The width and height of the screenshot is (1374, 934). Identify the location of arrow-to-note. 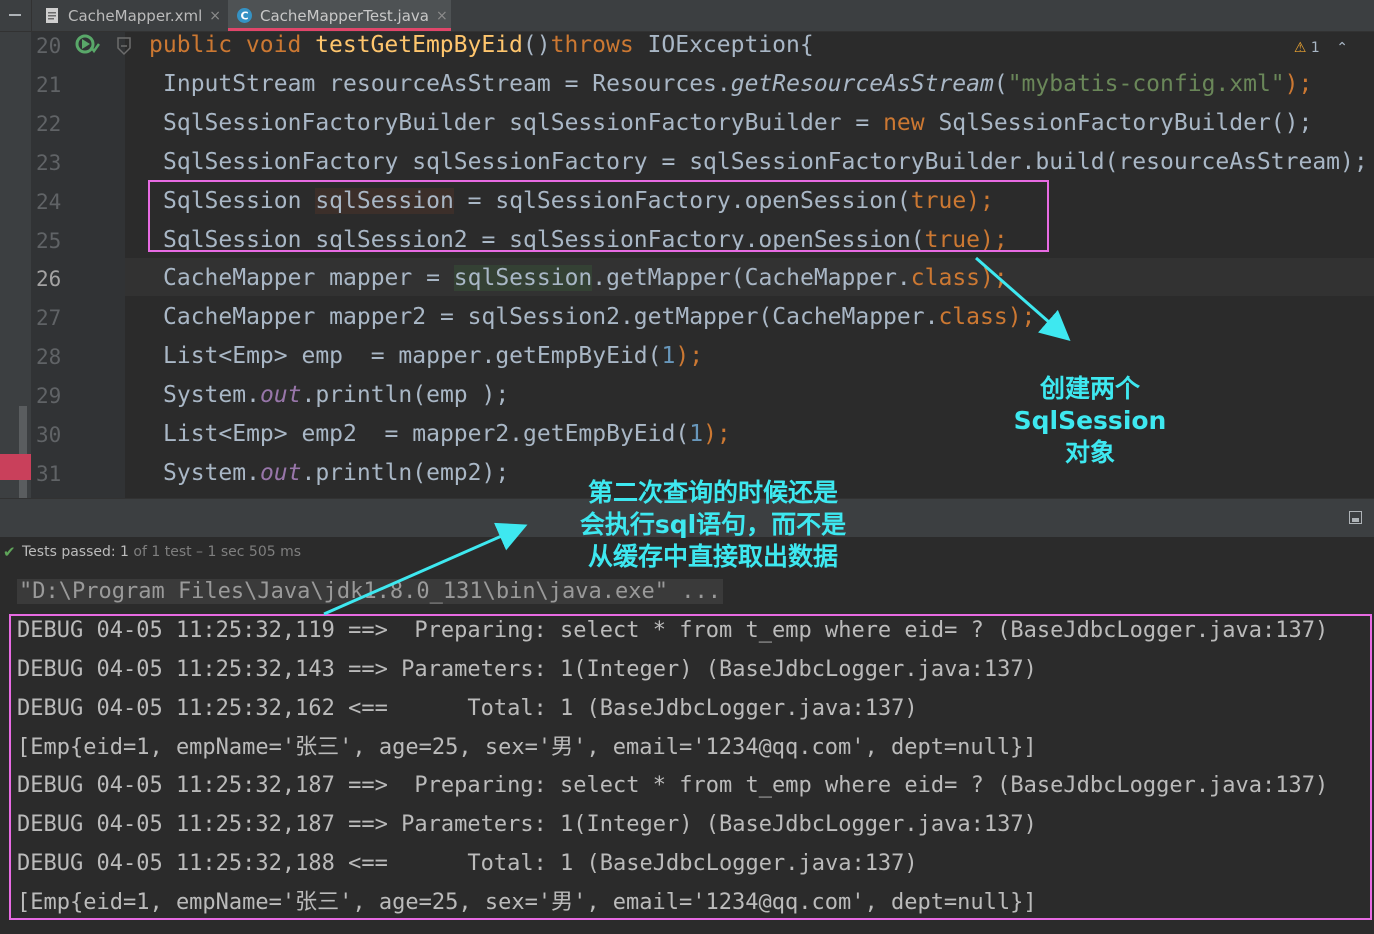
(1023, 298).